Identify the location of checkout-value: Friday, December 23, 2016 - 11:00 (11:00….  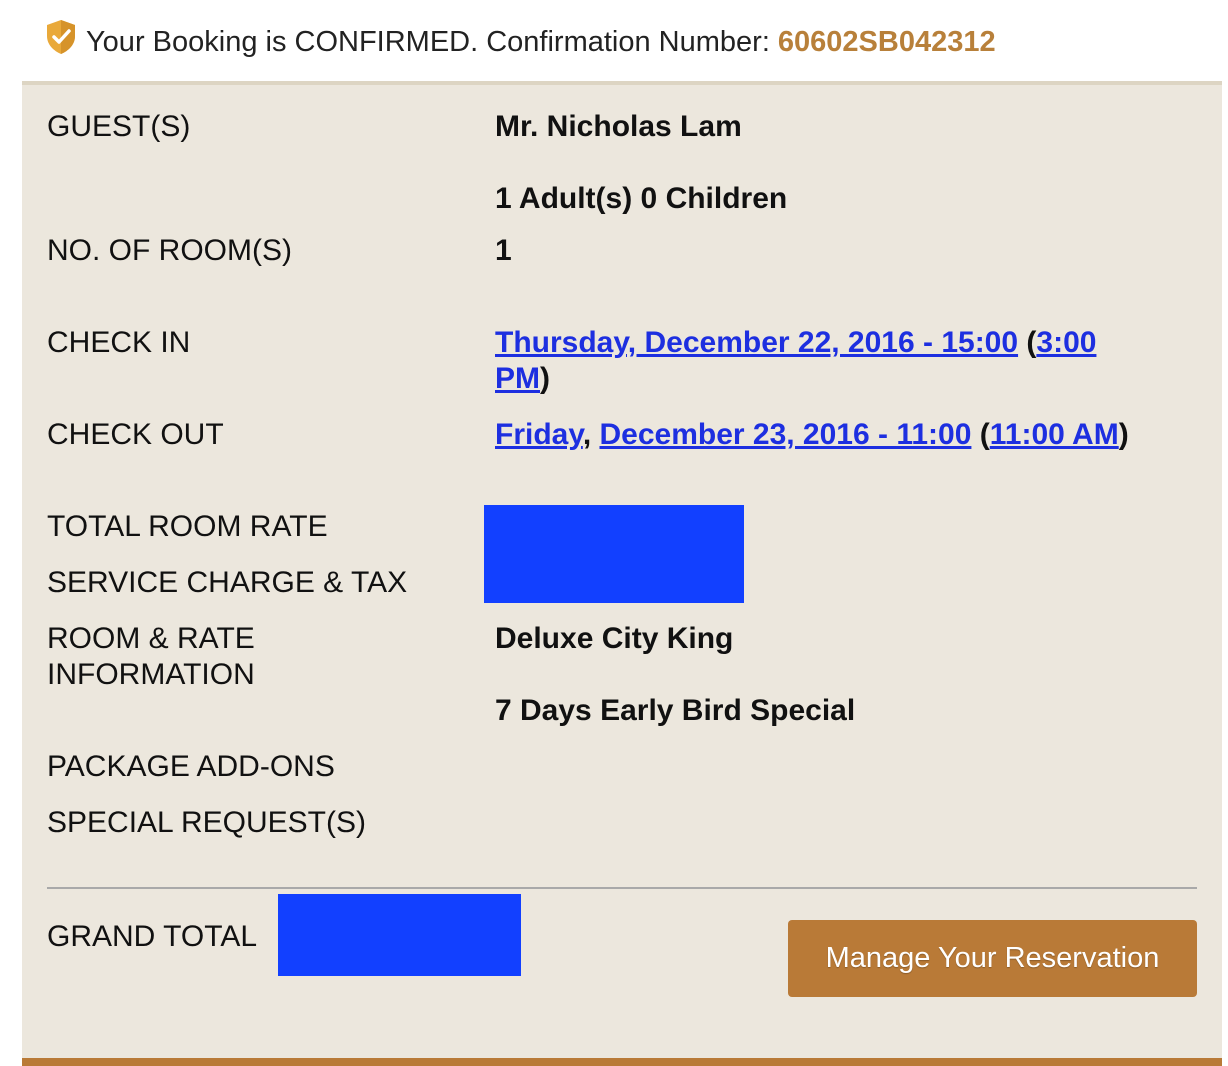
(812, 434).